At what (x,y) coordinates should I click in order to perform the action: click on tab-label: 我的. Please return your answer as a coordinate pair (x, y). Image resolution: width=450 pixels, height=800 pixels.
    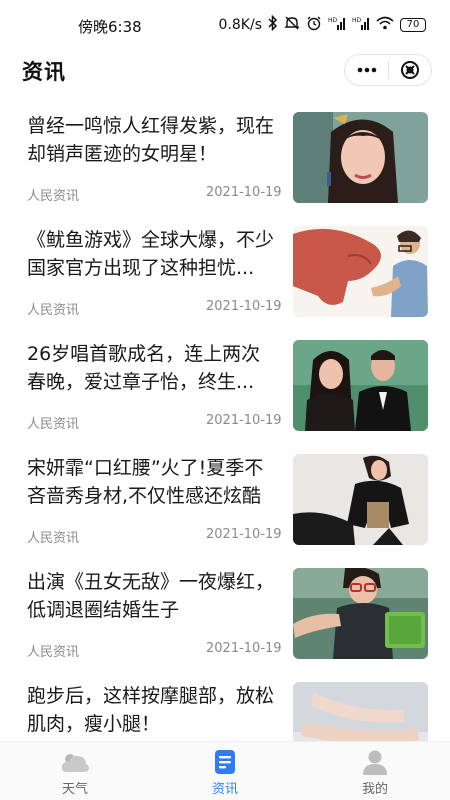
    Looking at the image, I should click on (374, 789).